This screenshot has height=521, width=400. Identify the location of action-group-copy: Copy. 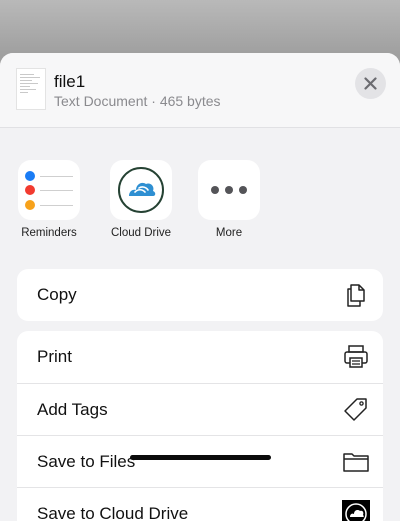
(200, 295).